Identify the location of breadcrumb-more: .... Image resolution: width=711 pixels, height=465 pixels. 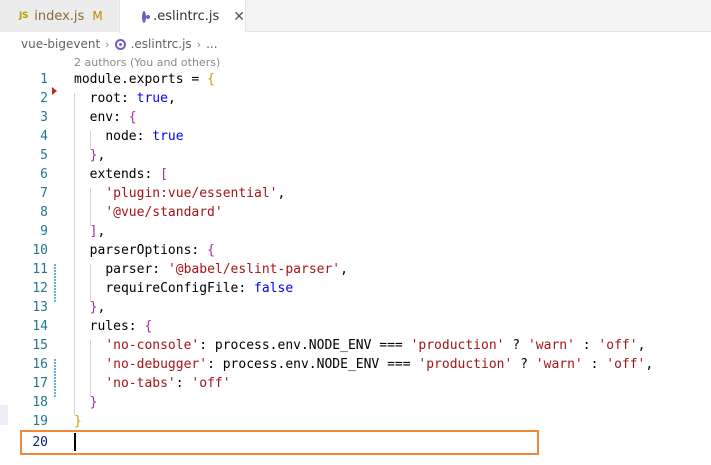
(211, 44).